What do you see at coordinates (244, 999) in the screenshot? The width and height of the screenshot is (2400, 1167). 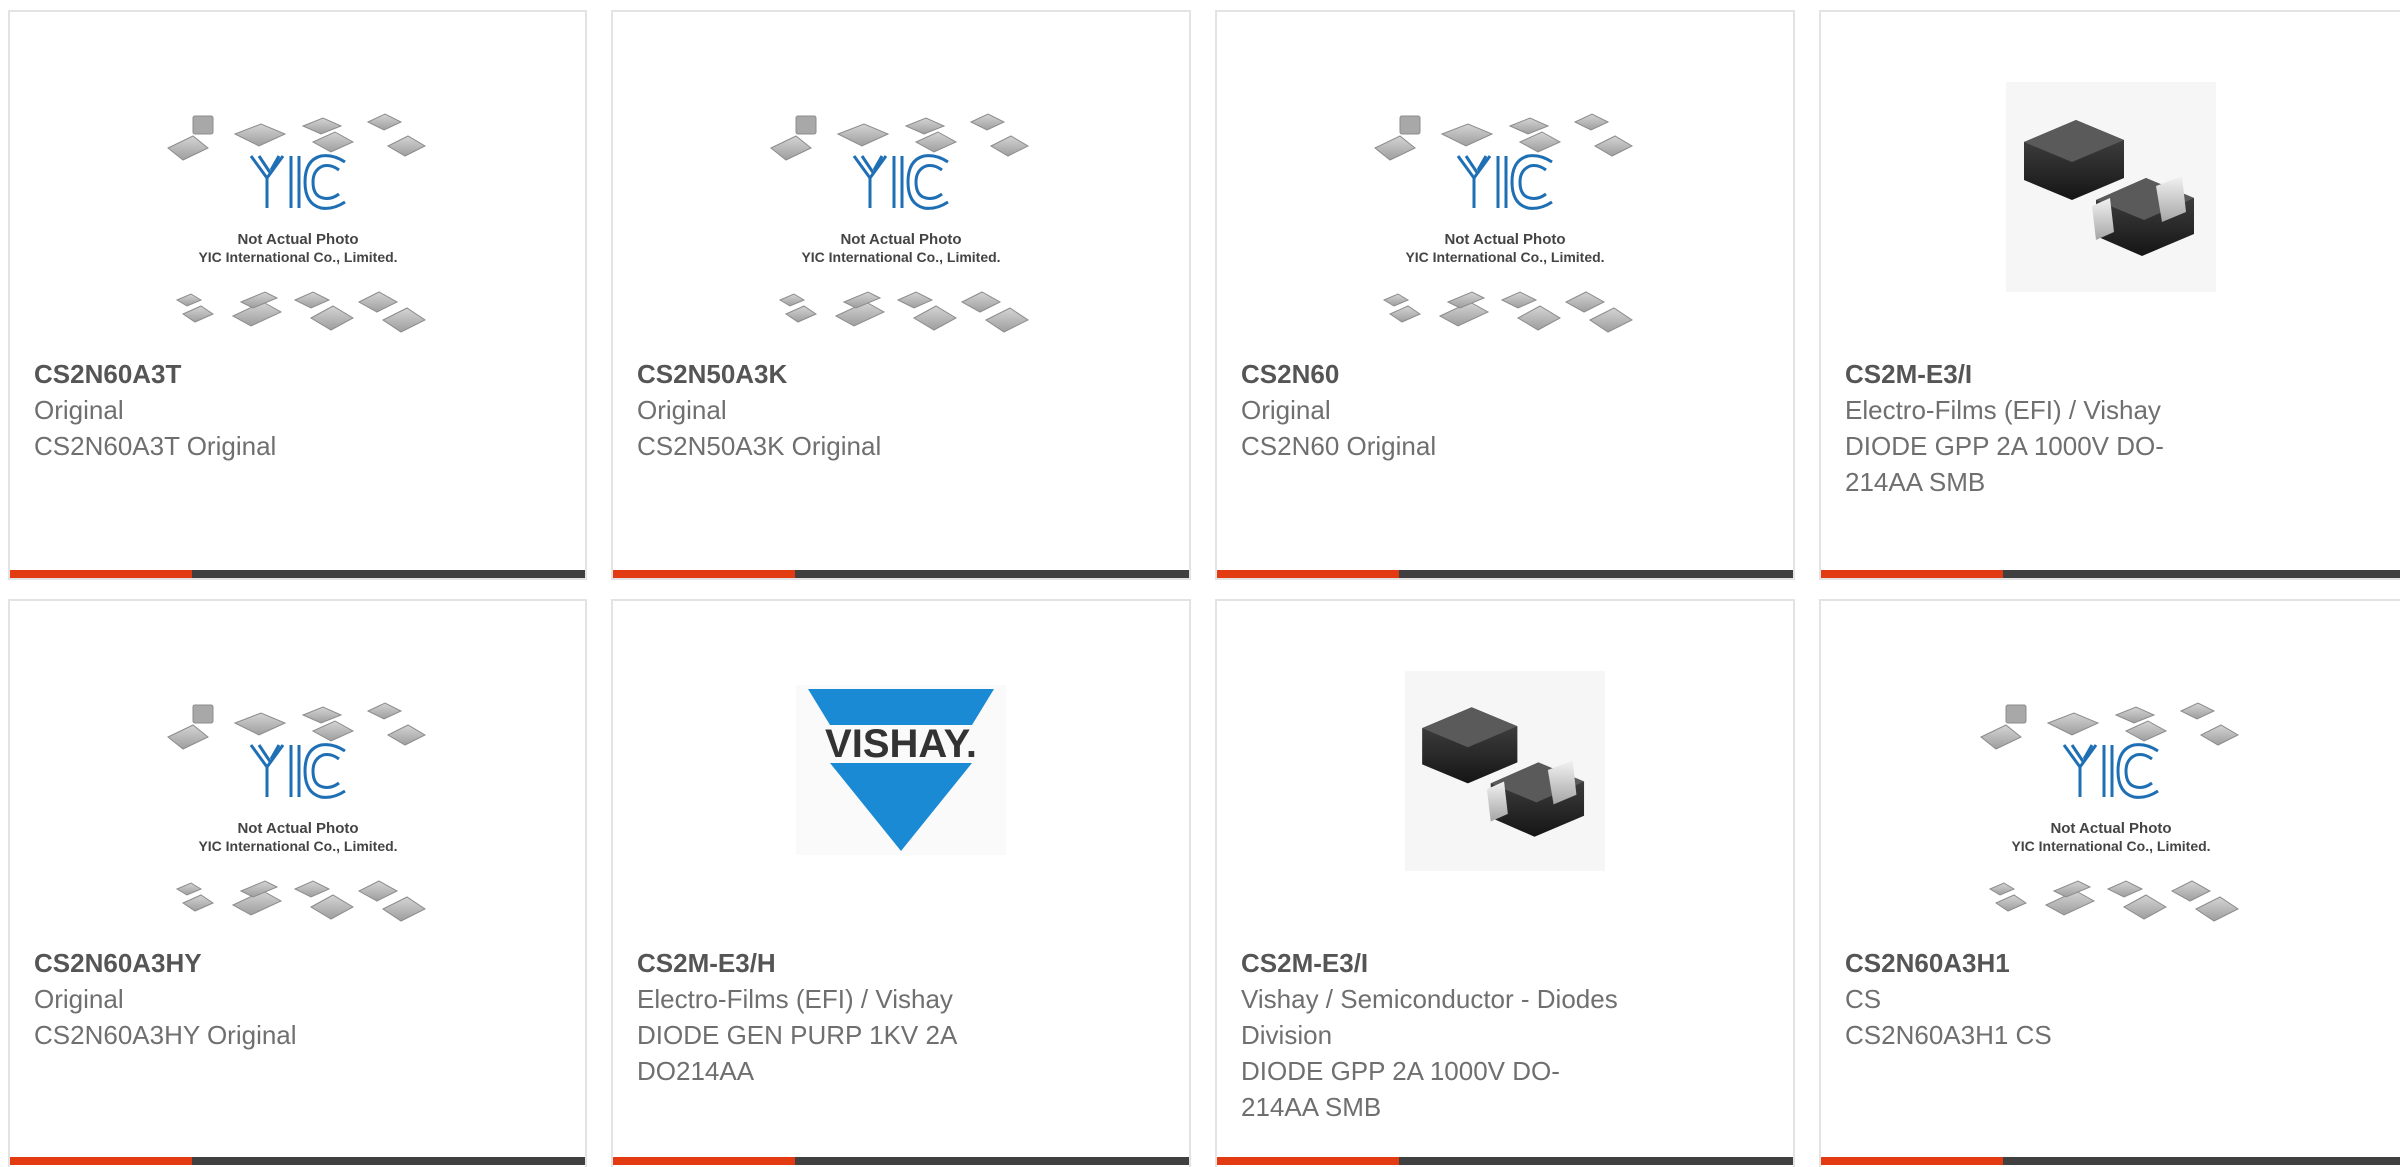 I see `product-info: CS2N60A3HY Original CS2N60A3HY Original` at bounding box center [244, 999].